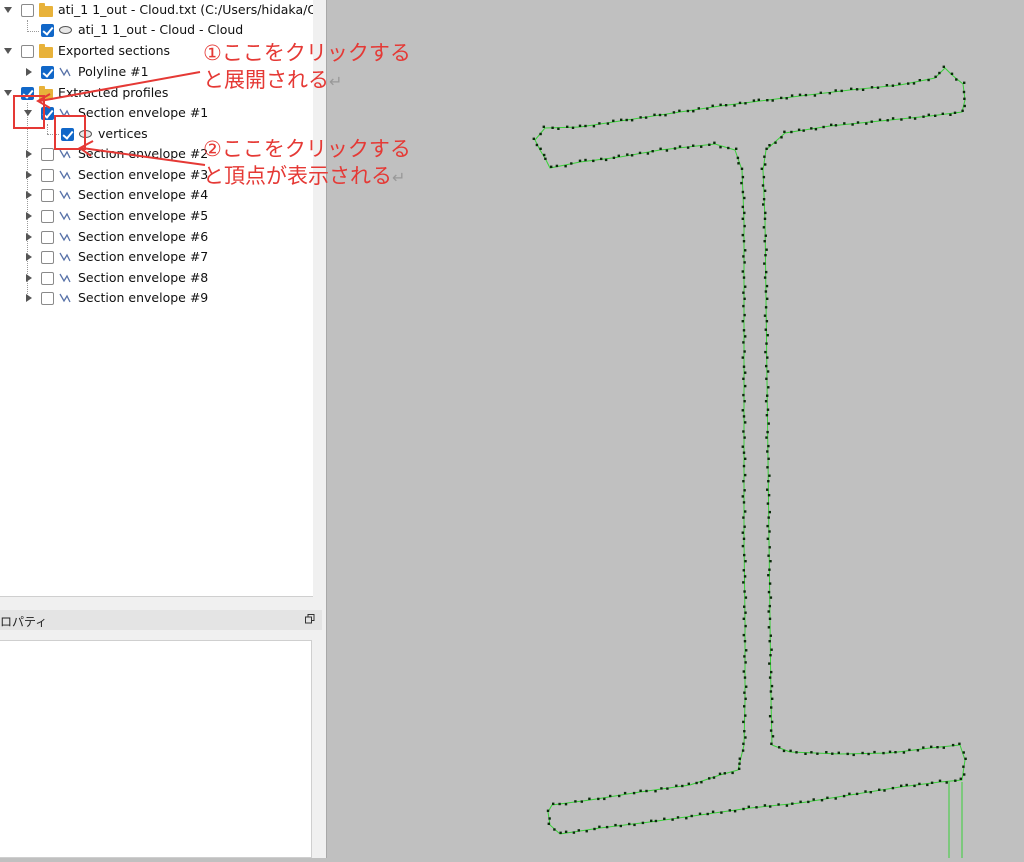 The width and height of the screenshot is (1024, 862). I want to click on arrow-1-line, so click(120, 86).